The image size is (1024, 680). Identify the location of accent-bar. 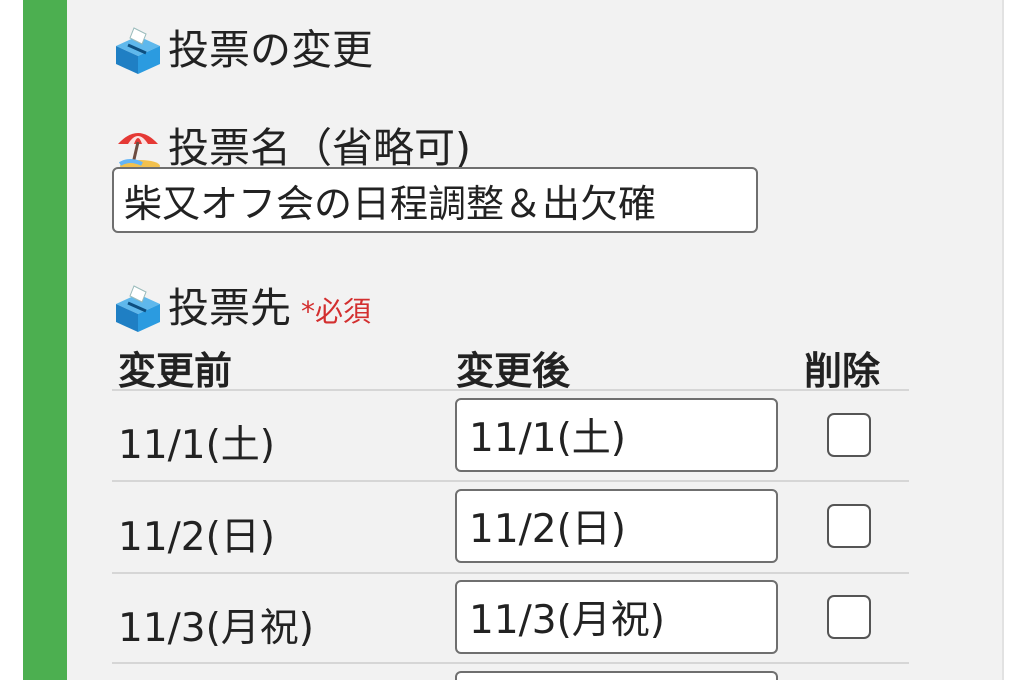
(45, 340).